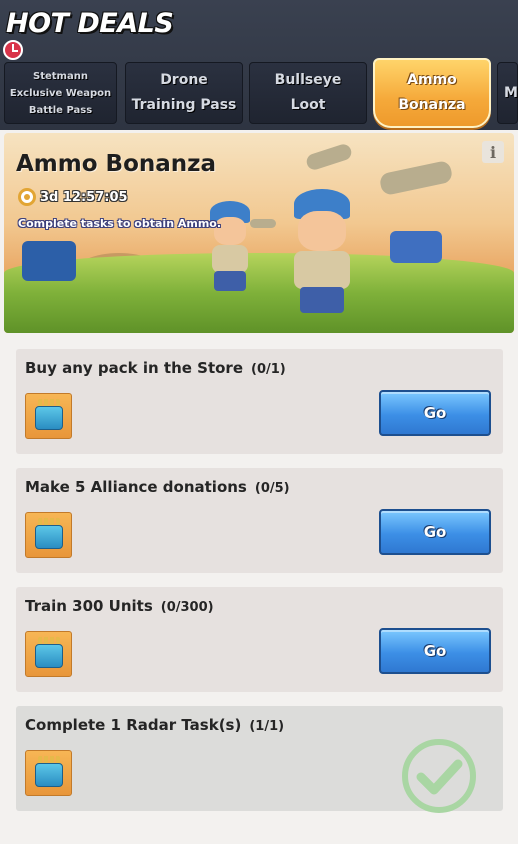 The height and width of the screenshot is (844, 518). What do you see at coordinates (89, 606) in the screenshot?
I see `task-label: Train 300 Units` at bounding box center [89, 606].